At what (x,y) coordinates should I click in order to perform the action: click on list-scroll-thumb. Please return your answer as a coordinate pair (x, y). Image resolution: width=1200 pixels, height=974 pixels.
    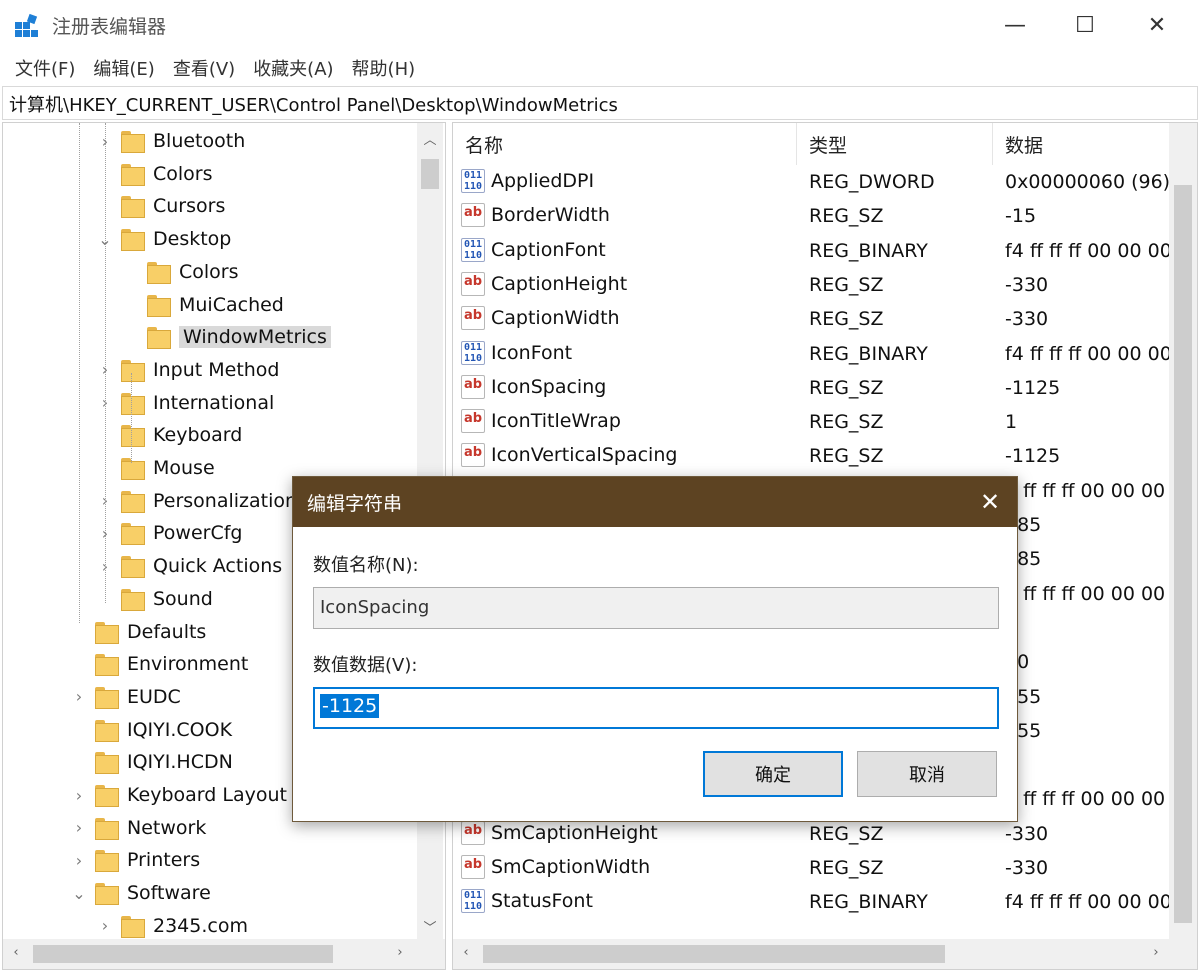
    Looking at the image, I should click on (1183, 554).